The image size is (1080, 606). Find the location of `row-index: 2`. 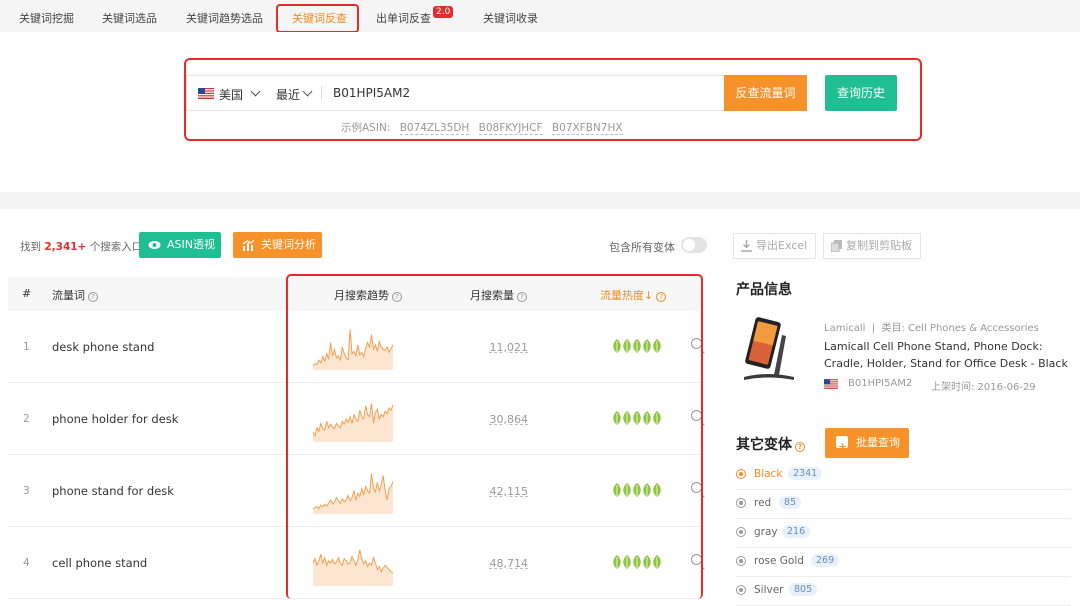

row-index: 2 is located at coordinates (26, 419).